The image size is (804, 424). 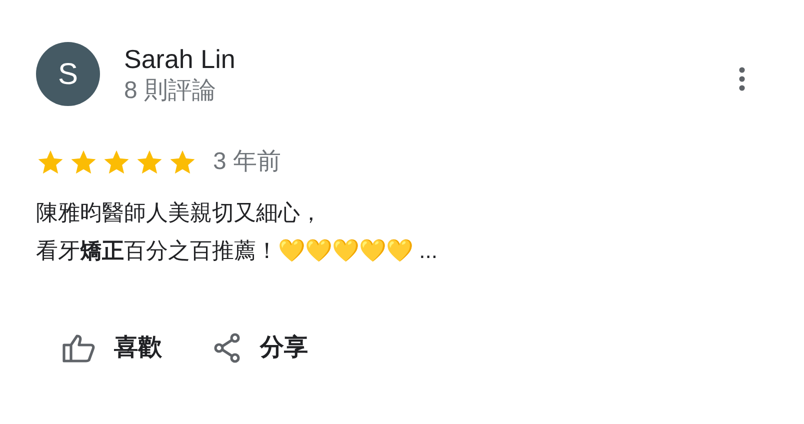 I want to click on avatar: S, so click(x=68, y=74).